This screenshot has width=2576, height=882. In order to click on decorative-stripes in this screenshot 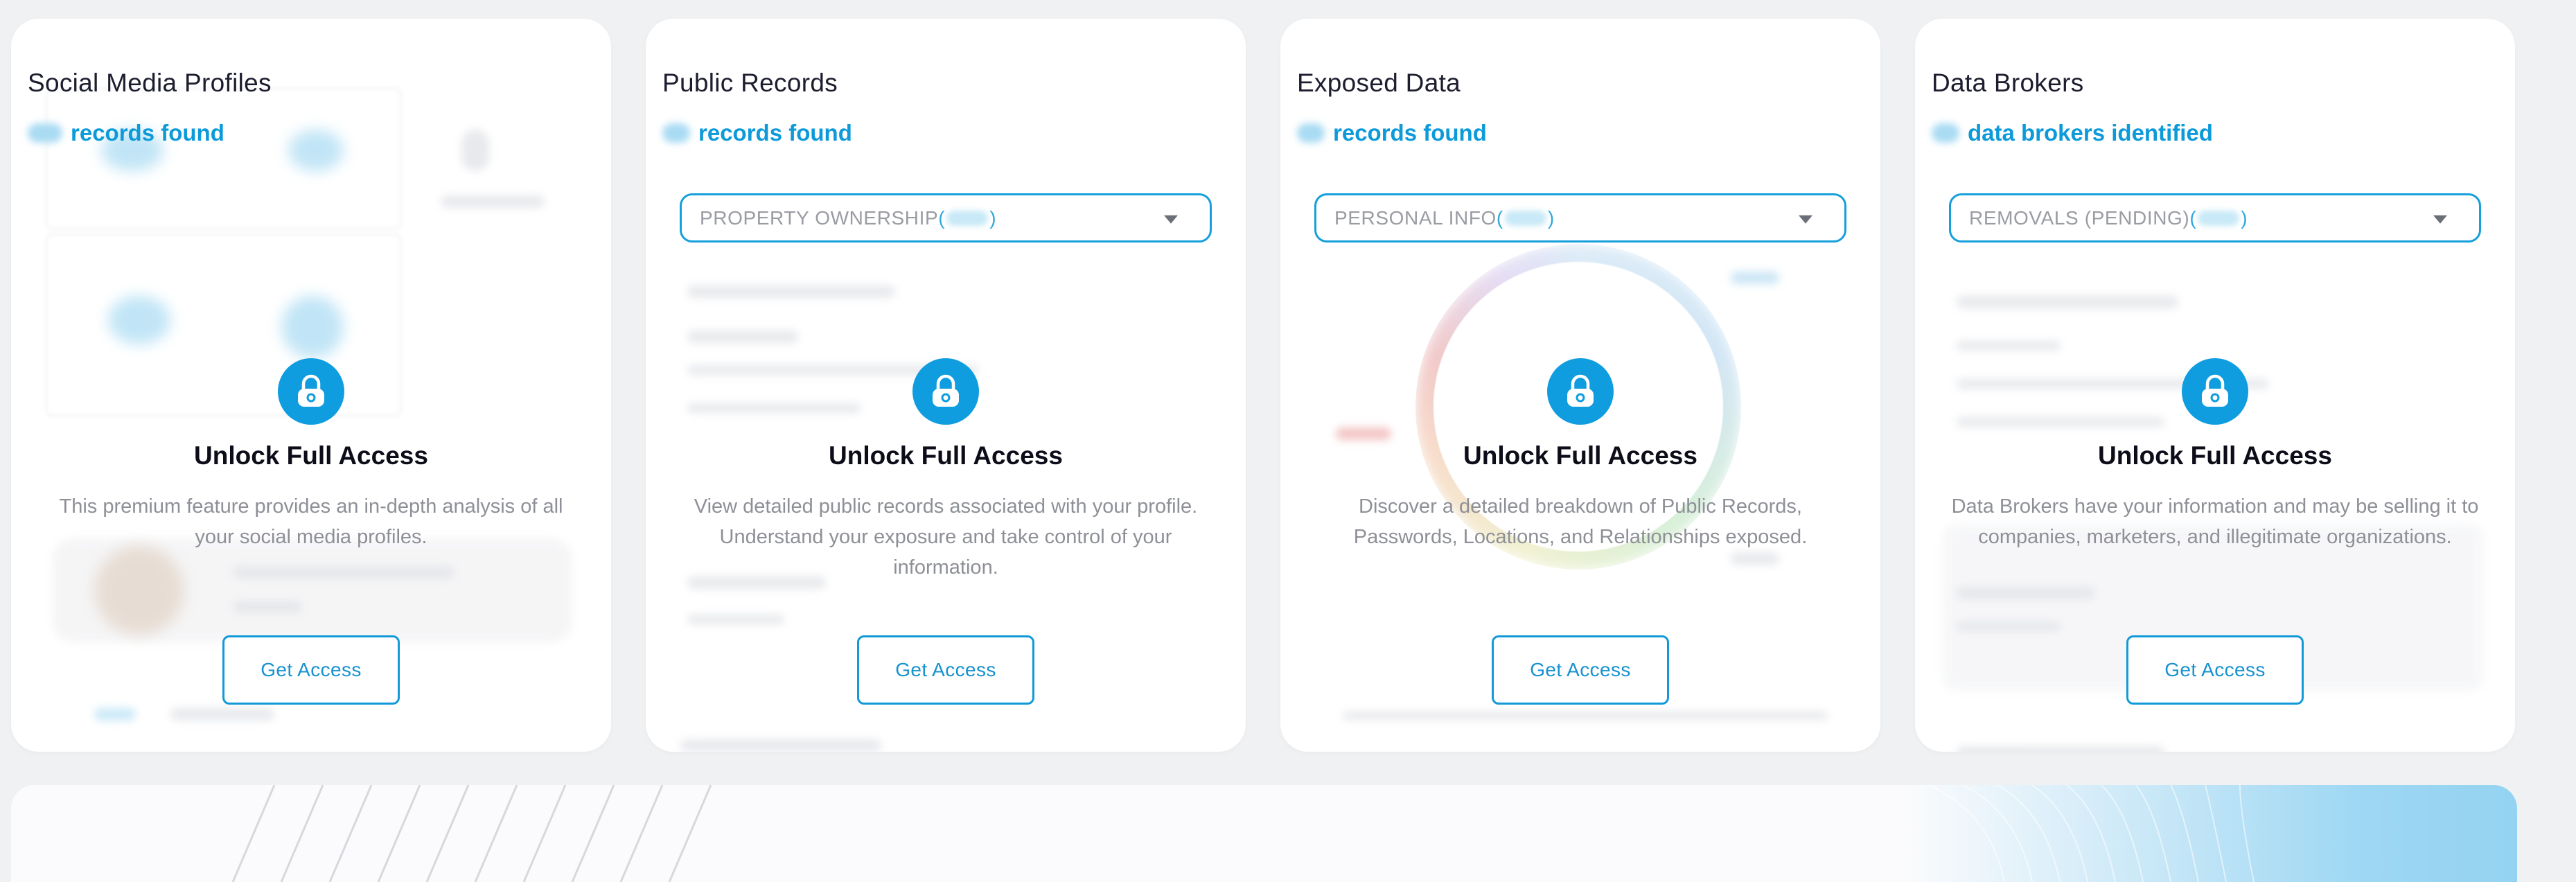, I will do `click(472, 833)`.